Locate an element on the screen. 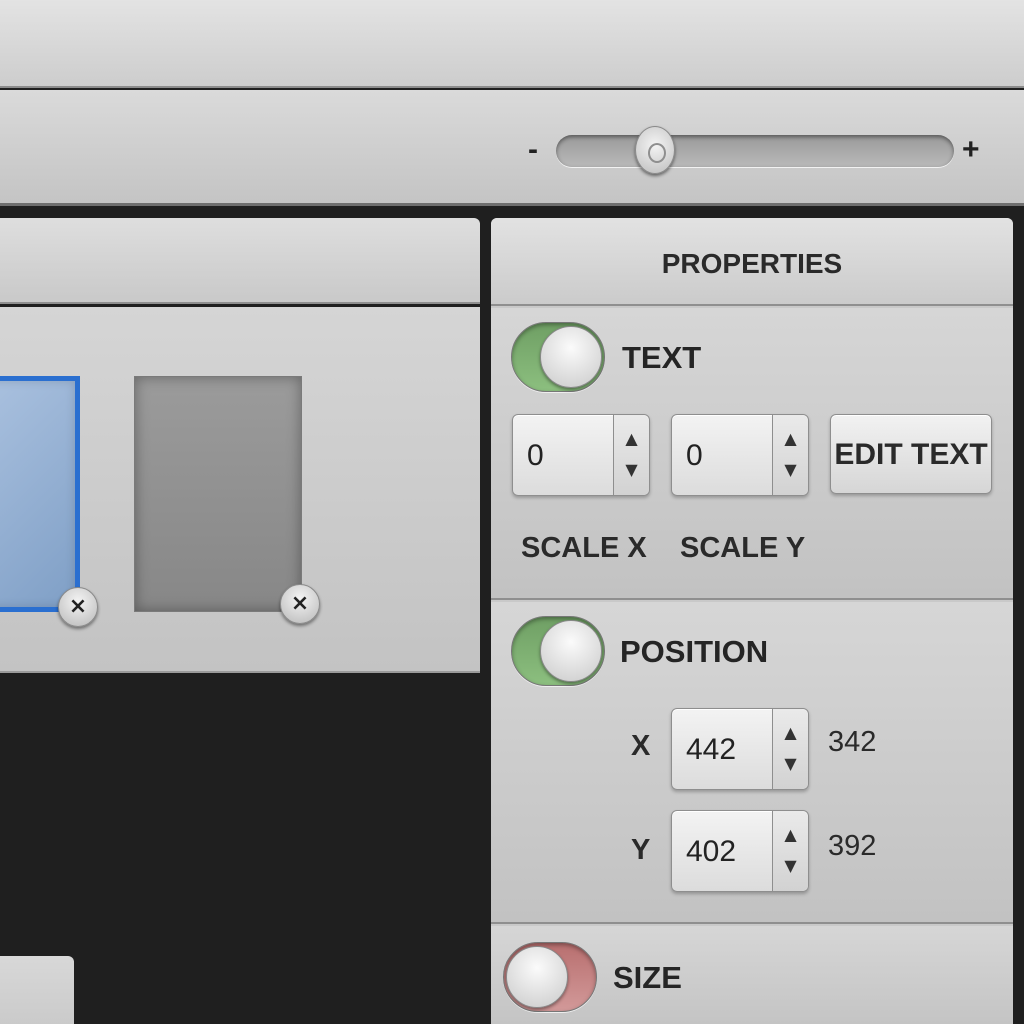 The height and width of the screenshot is (1024, 1024). scale-y-stepper: 0 ▲ ▼ is located at coordinates (740, 455).